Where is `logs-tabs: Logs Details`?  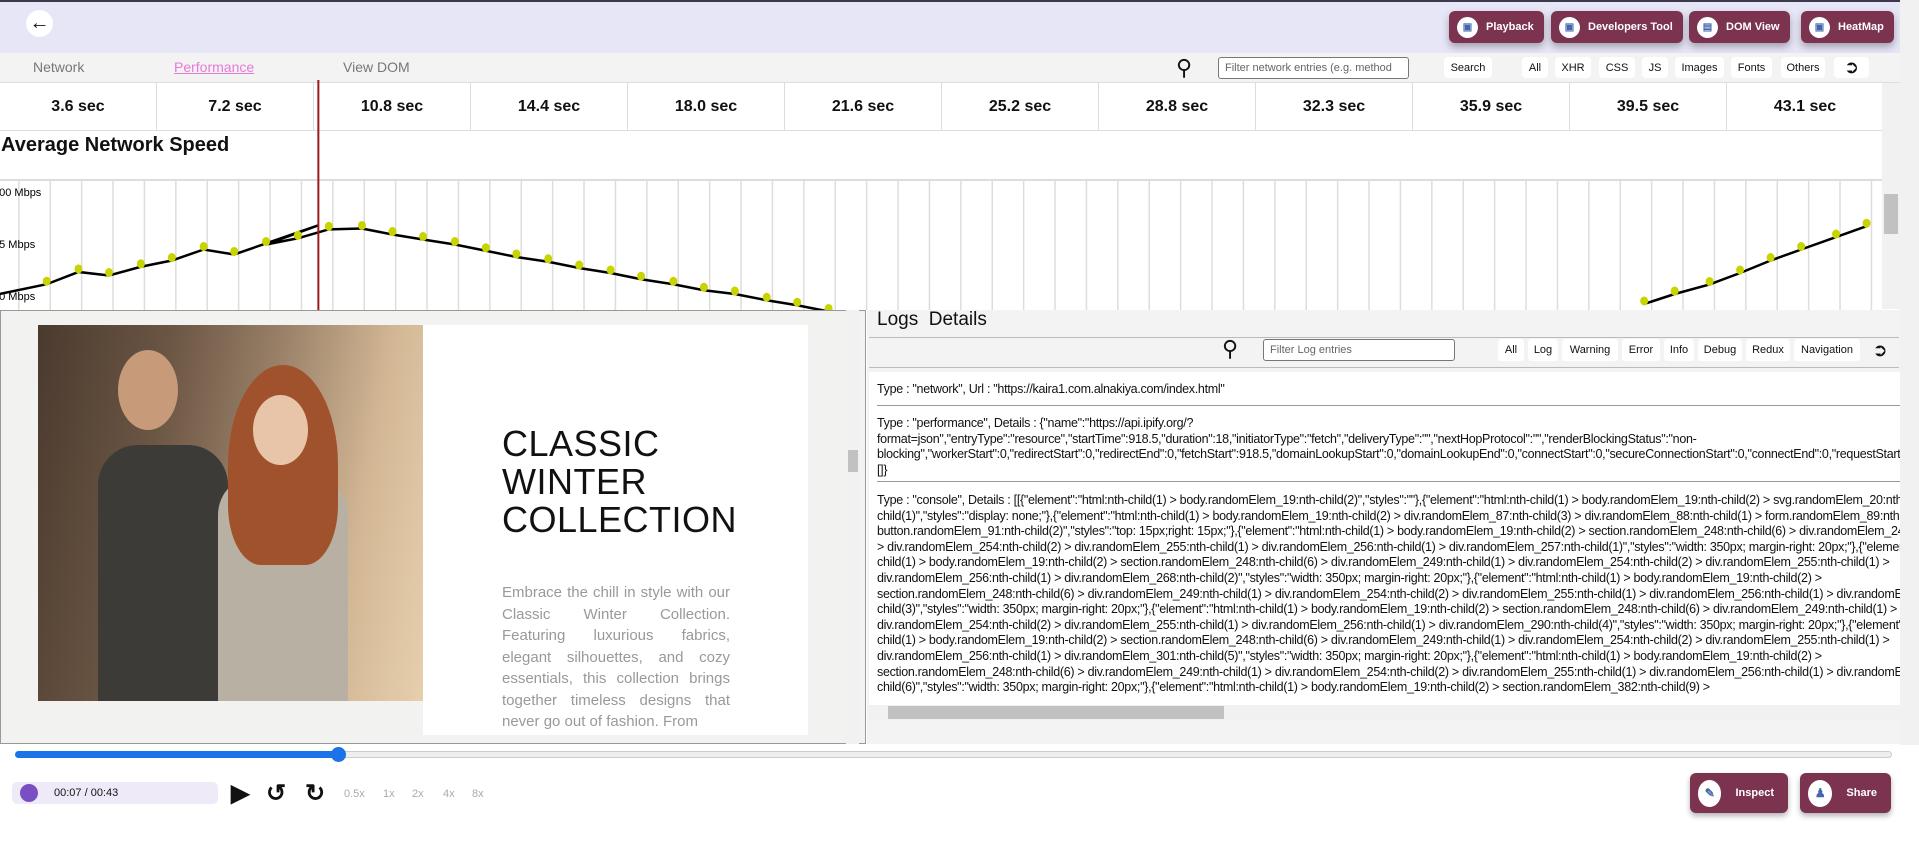
logs-tabs: Logs Details is located at coordinates (932, 320).